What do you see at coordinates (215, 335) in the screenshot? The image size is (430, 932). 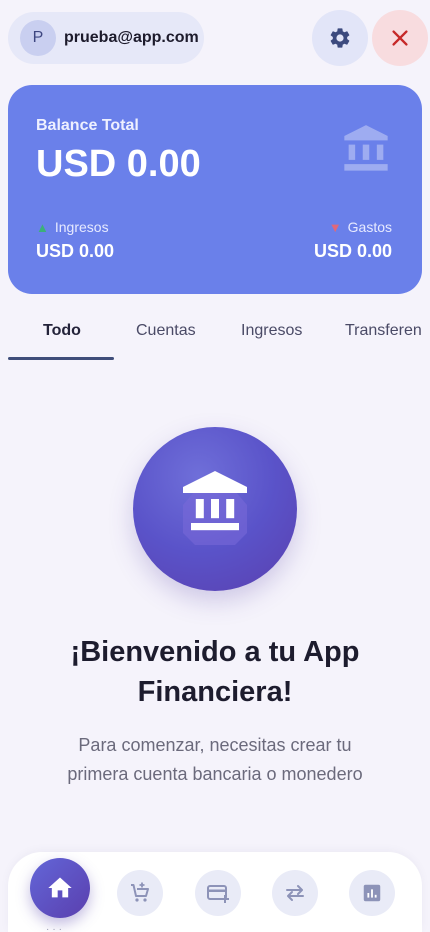 I see `tab-bar: Todo Cuentas Ingresos Transferen` at bounding box center [215, 335].